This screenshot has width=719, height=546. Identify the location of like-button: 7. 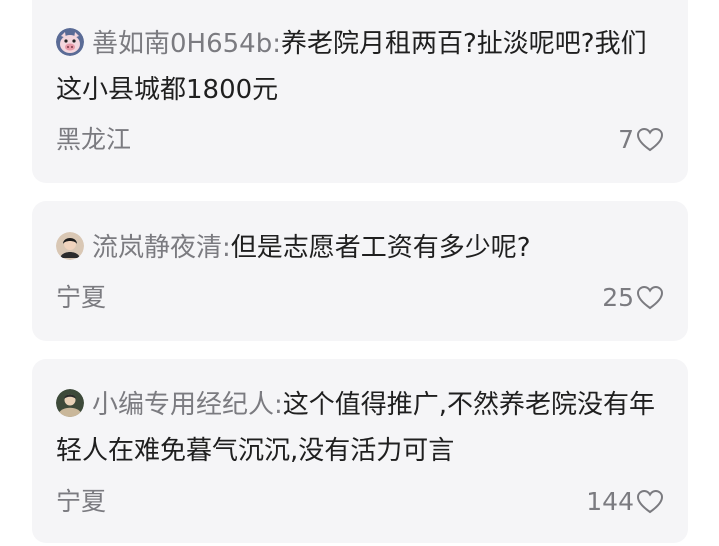
(641, 140).